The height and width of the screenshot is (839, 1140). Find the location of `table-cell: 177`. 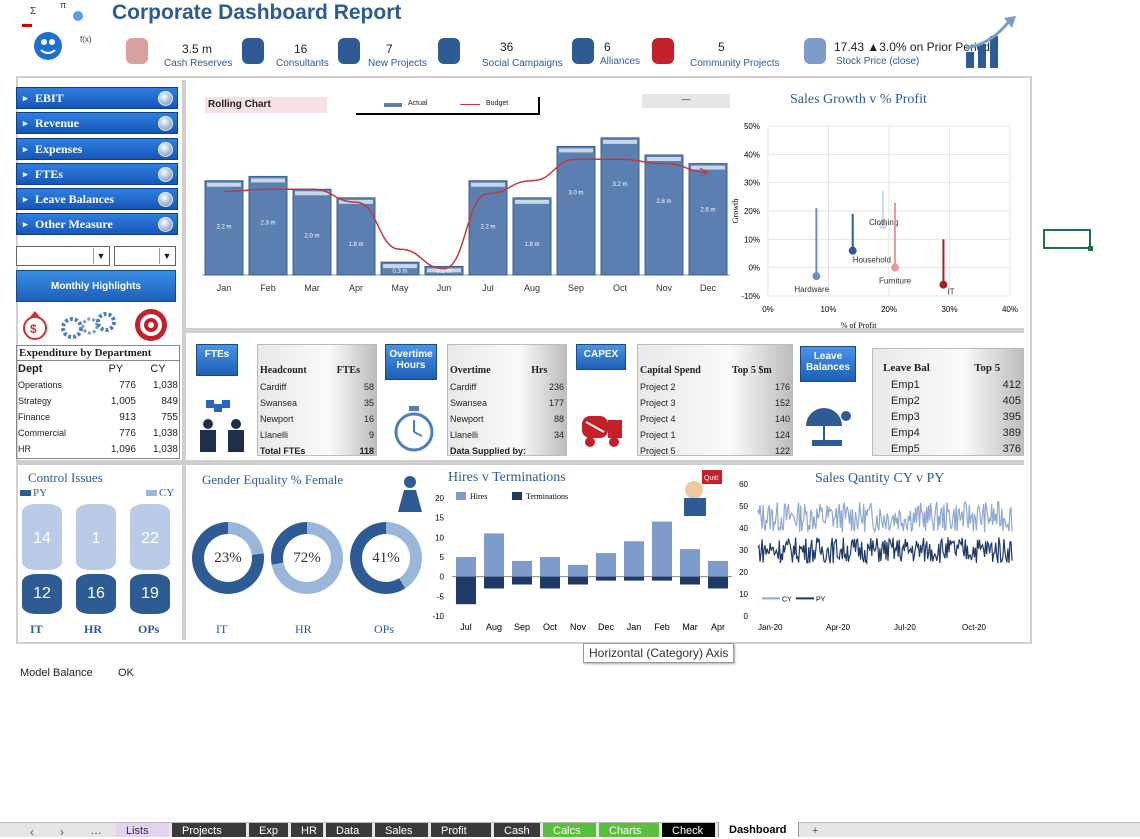

table-cell: 177 is located at coordinates (556, 403).